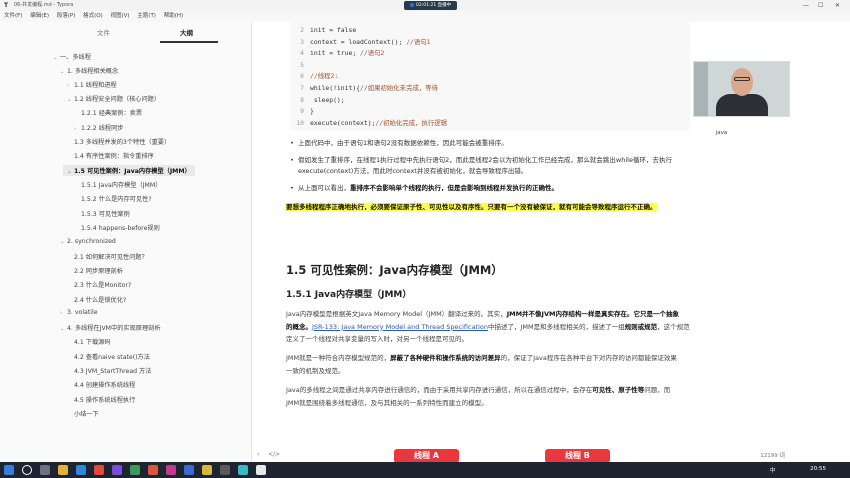 Image resolution: width=850 pixels, height=478 pixels. Describe the element at coordinates (186, 32) in the screenshot. I see `tab-outline: 大纲` at that location.